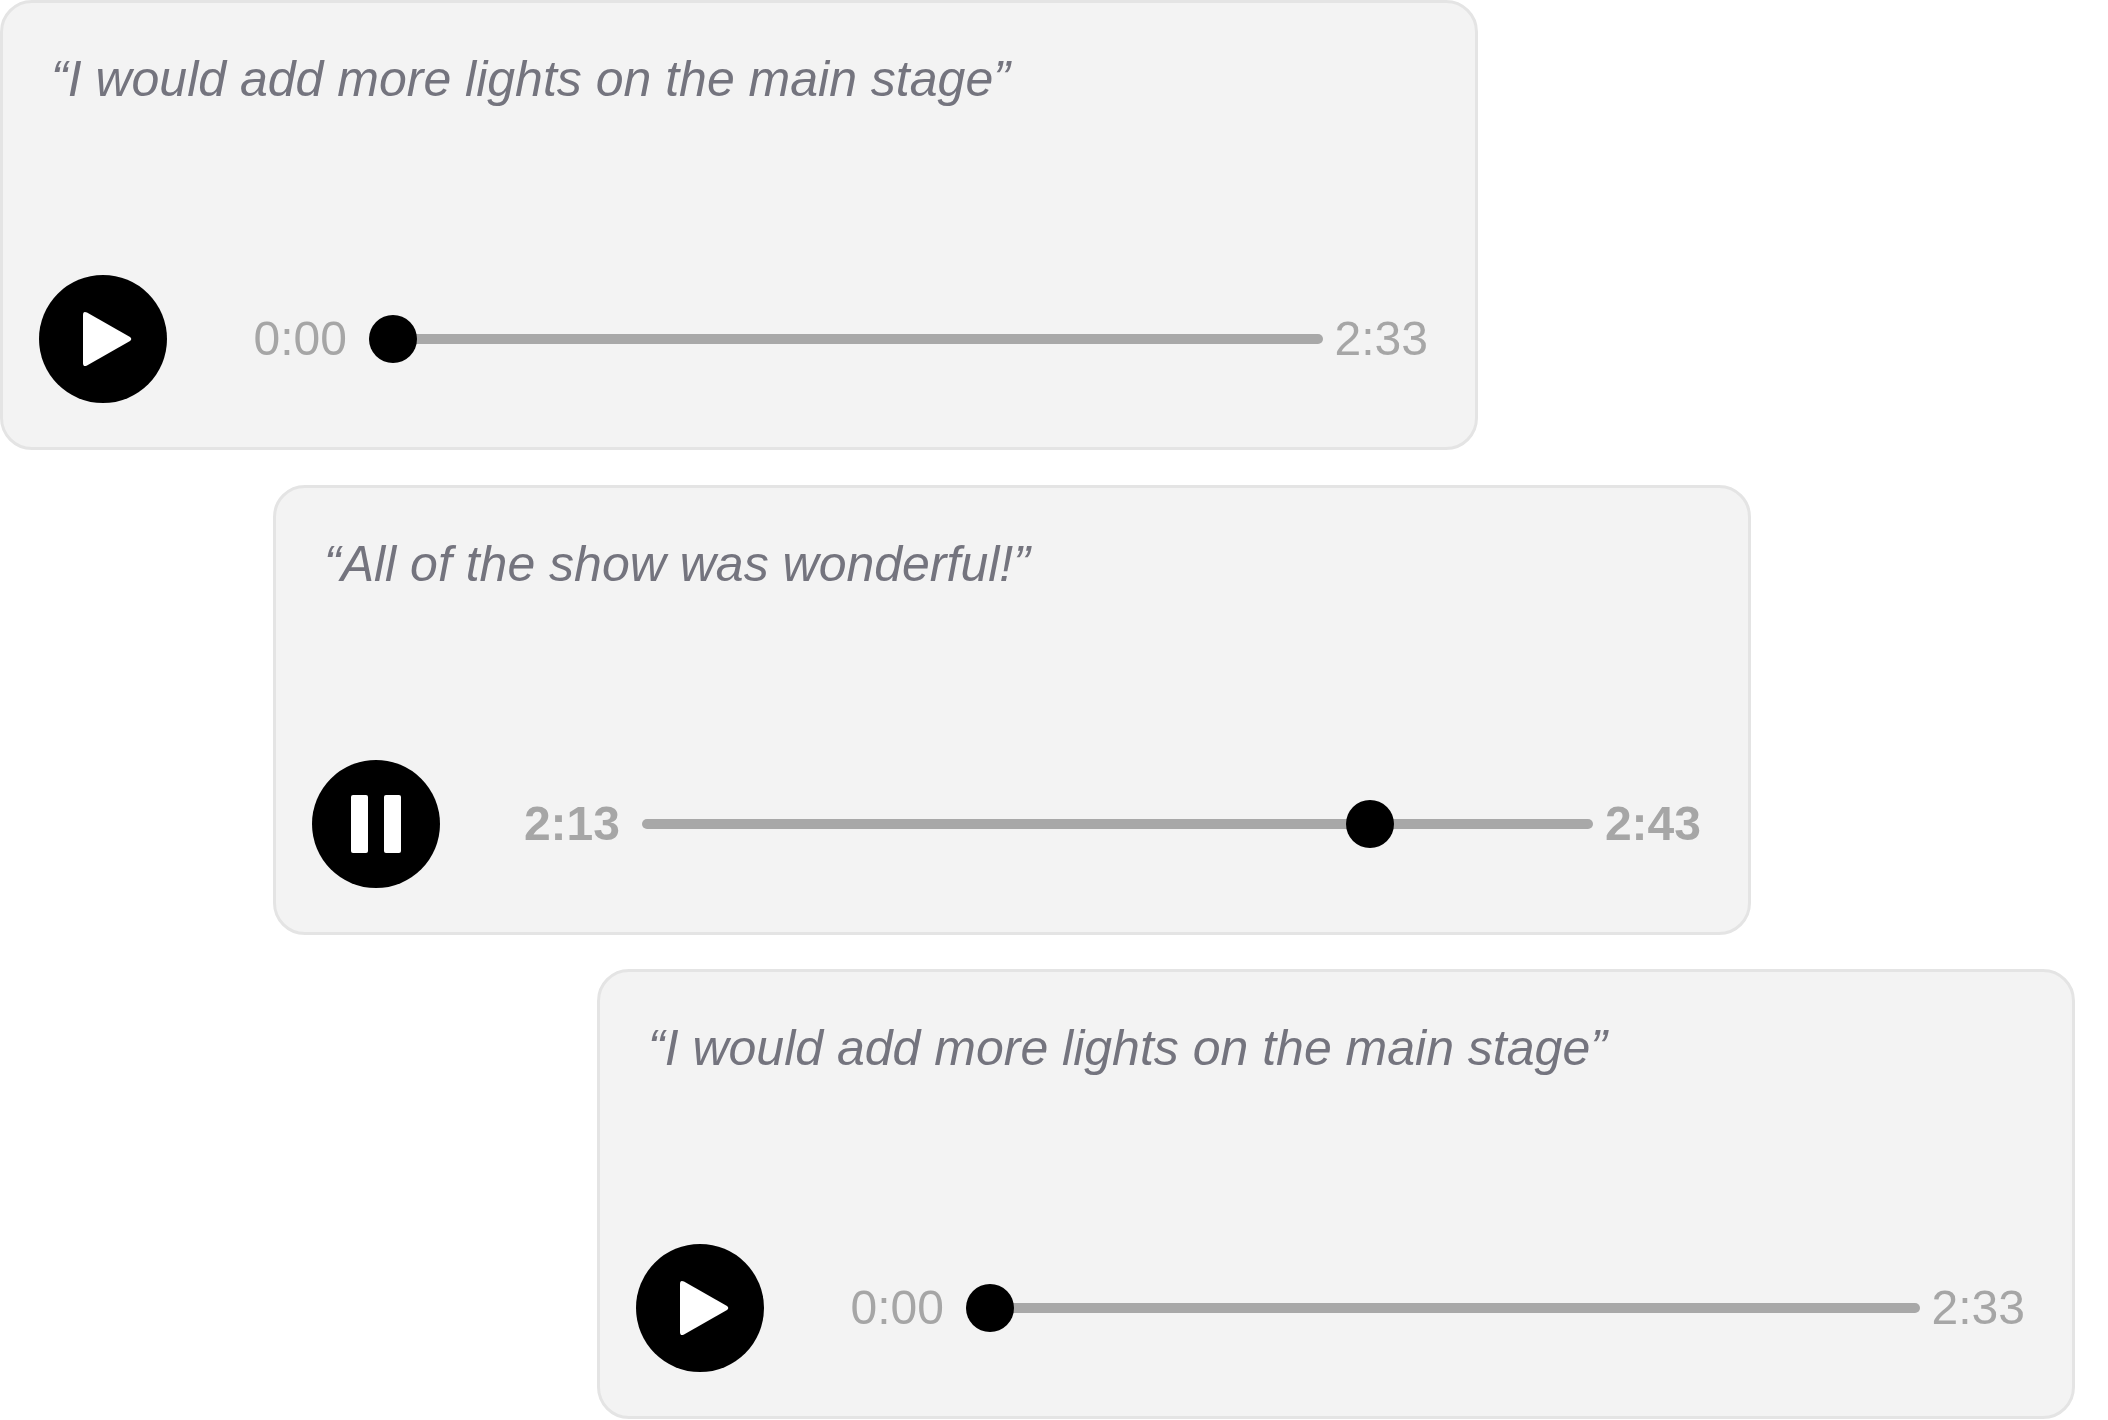 The image size is (2108, 1420). What do you see at coordinates (1652, 824) in the screenshot?
I see `duration-time: 2:43` at bounding box center [1652, 824].